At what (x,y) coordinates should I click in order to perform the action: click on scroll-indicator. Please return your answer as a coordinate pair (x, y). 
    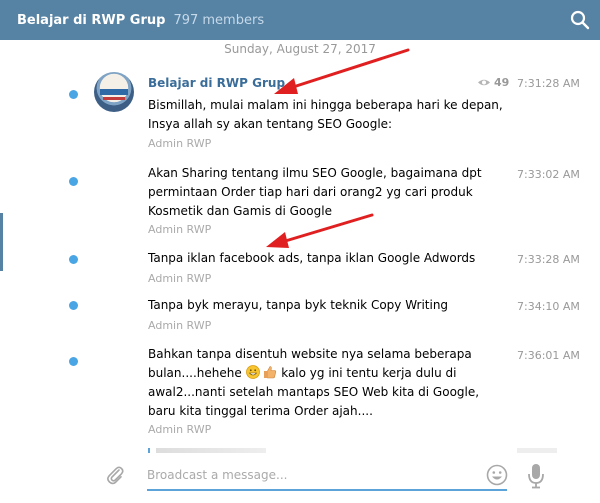
    Looking at the image, I should click on (1, 242).